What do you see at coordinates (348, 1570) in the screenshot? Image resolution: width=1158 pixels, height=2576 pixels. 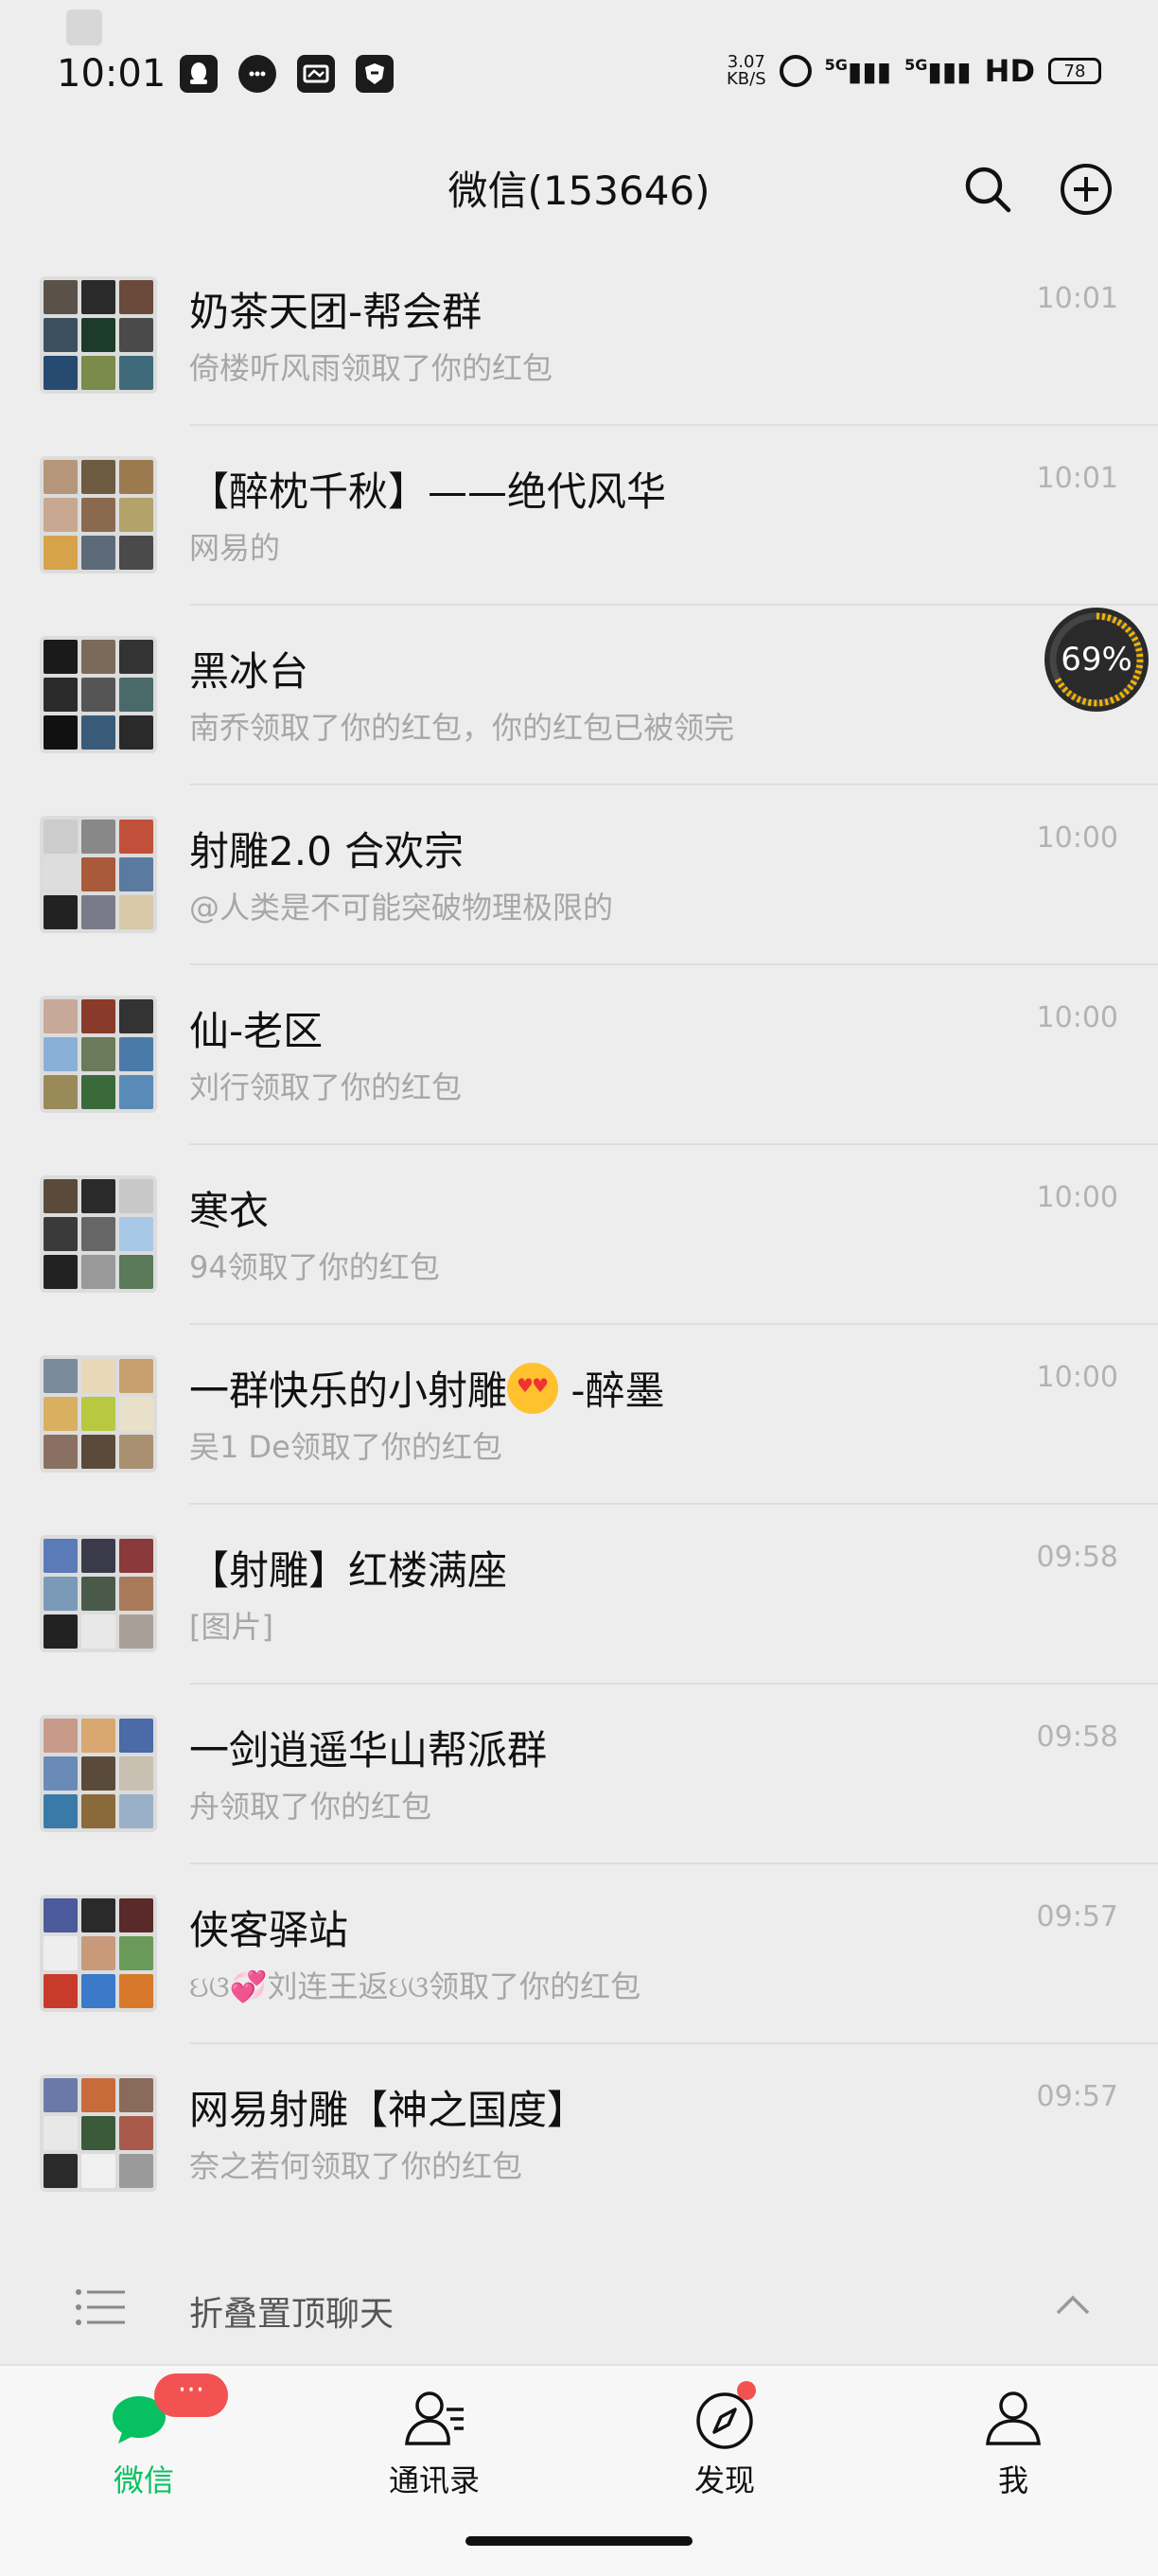 I see `chat-name: 【射雕】红楼满座` at bounding box center [348, 1570].